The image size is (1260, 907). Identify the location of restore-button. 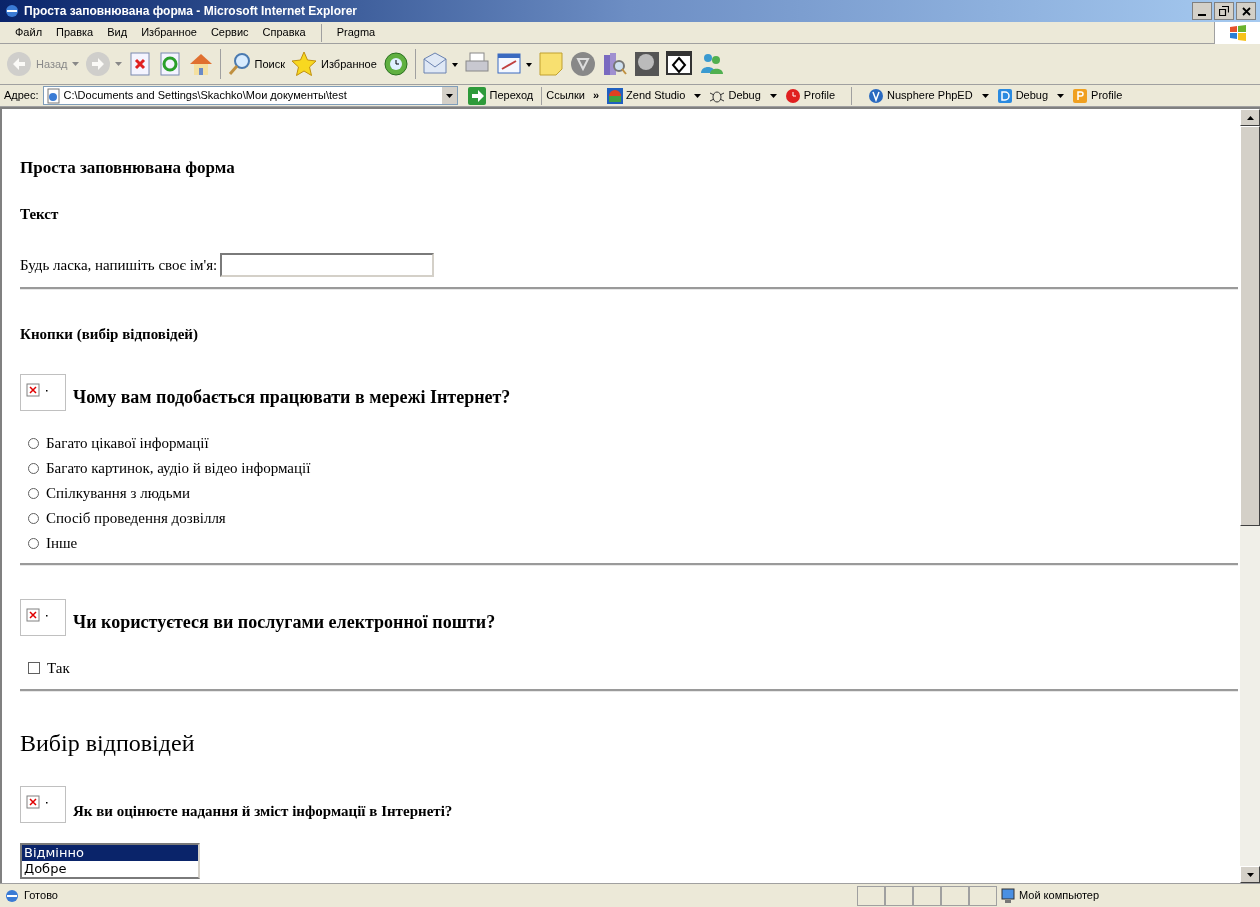
(1224, 11).